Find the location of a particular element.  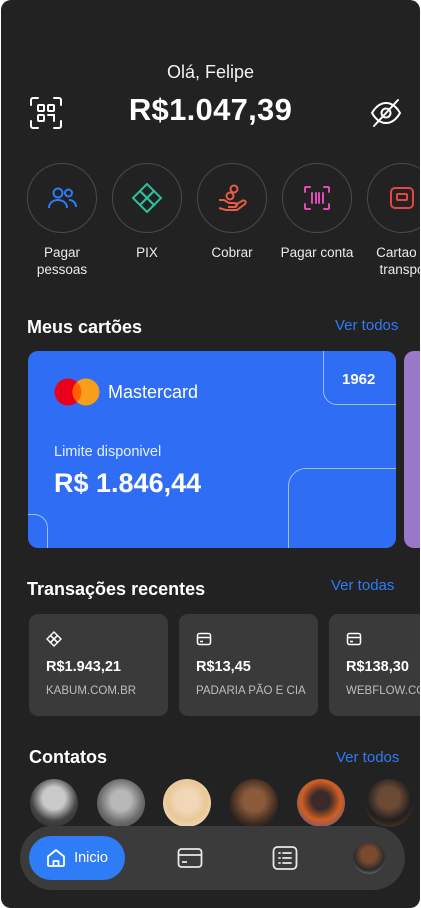

greeting: Olá, Felipe is located at coordinates (210, 72).